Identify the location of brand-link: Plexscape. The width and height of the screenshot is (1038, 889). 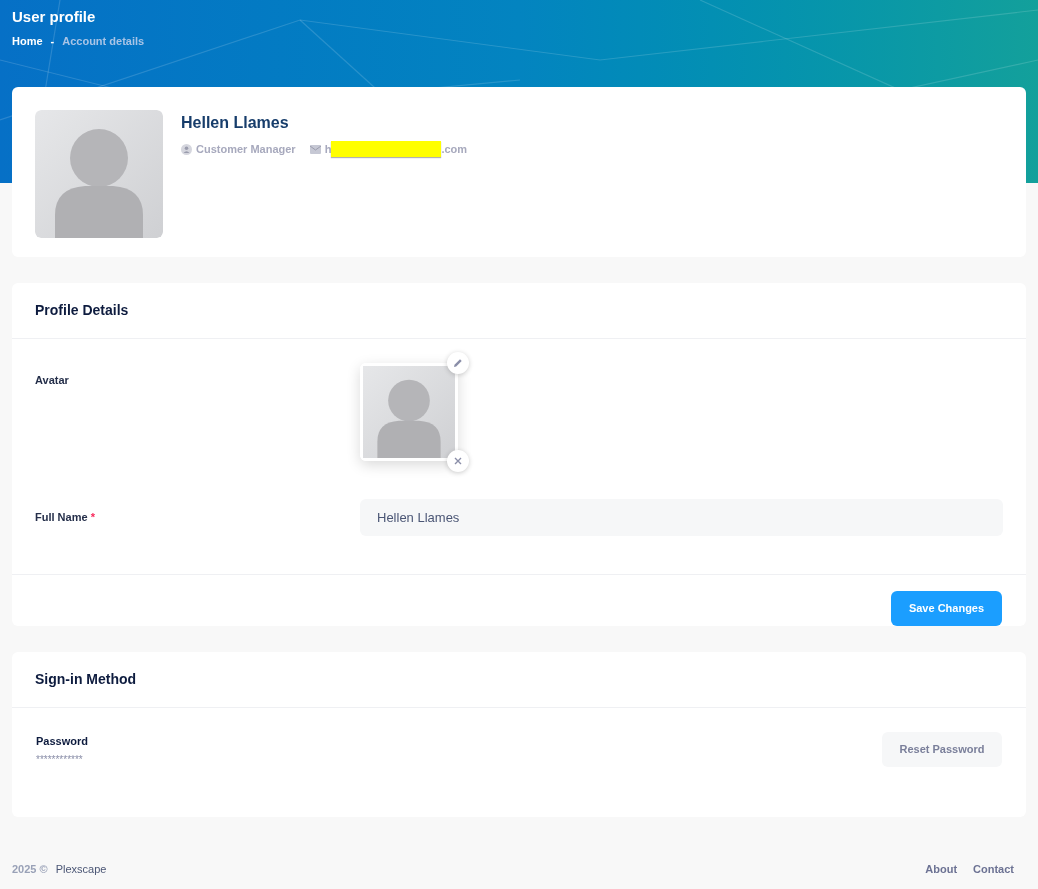
(81, 869).